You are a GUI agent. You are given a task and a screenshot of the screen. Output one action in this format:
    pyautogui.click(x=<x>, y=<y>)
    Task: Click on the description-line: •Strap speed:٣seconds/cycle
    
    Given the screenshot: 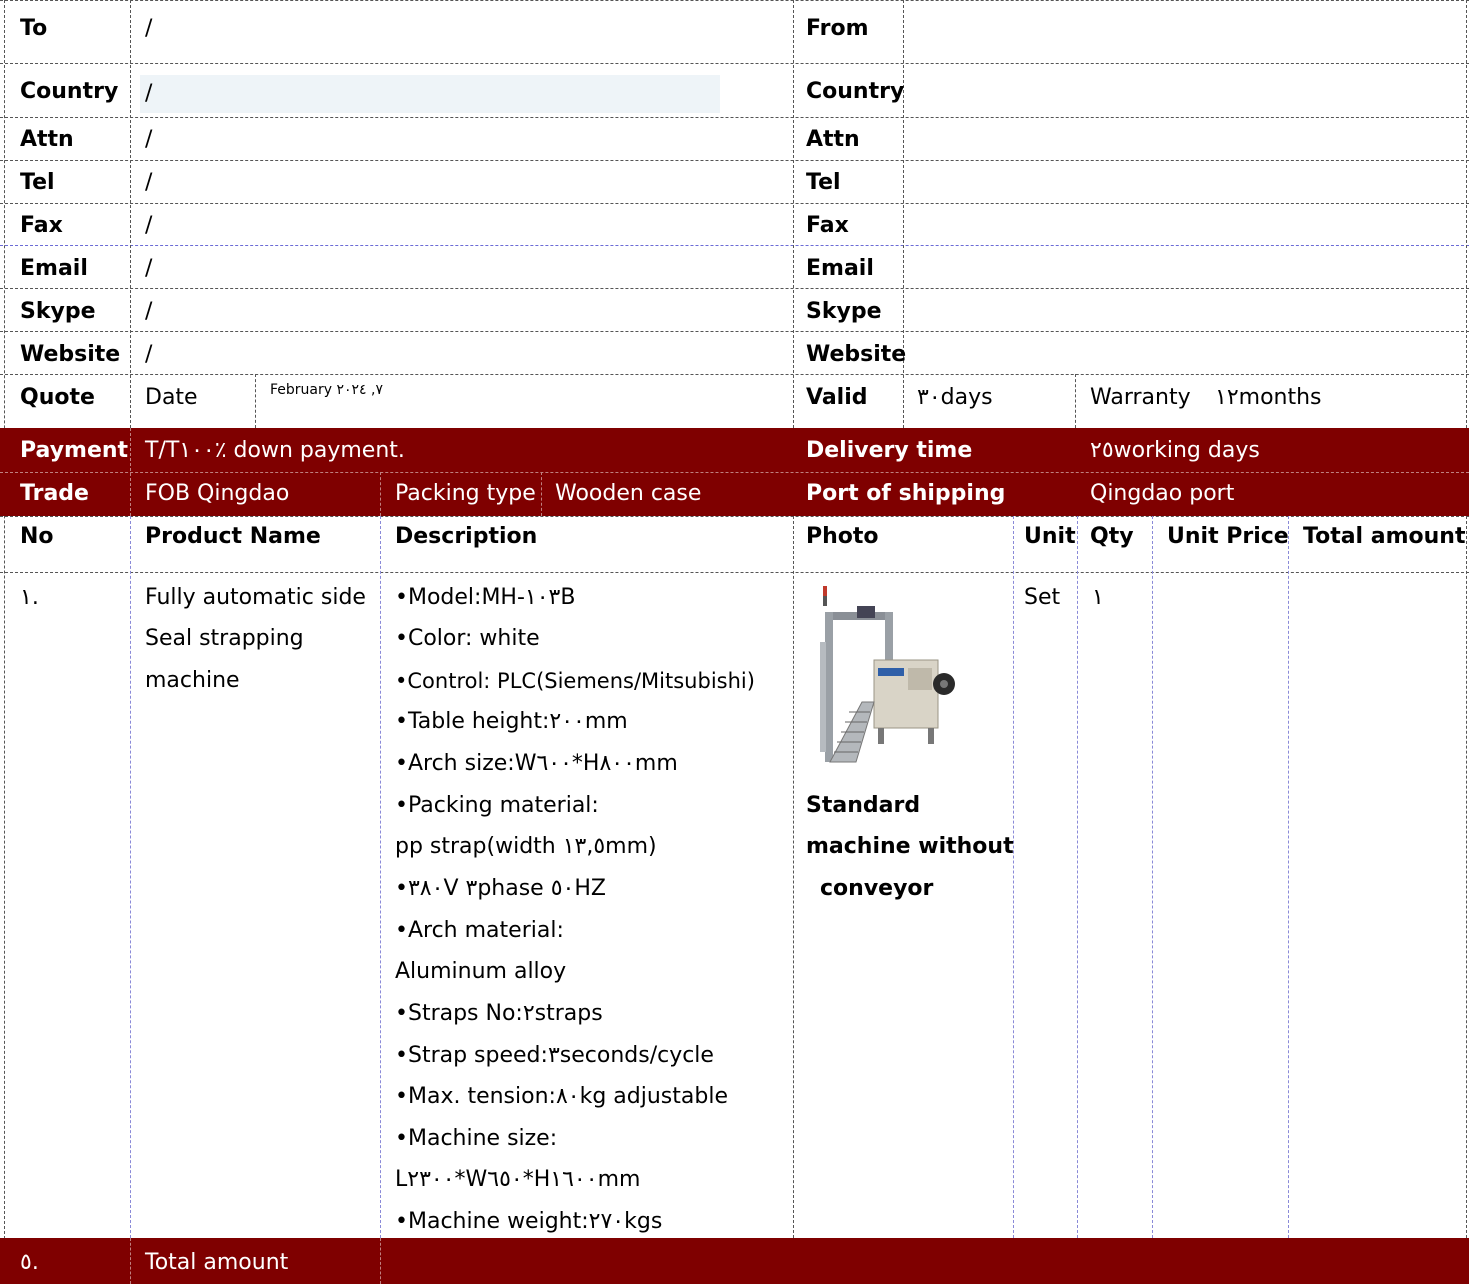 What is the action you would take?
    pyautogui.click(x=554, y=1055)
    